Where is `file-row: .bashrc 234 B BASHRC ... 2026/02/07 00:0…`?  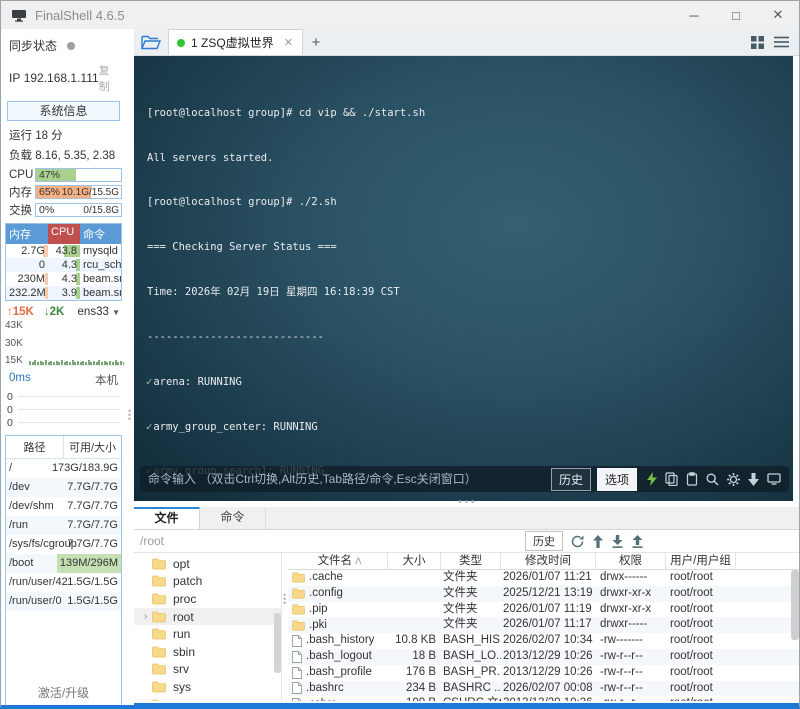
file-row: .bashrc 234 B BASHRC ... 2026/02/07 00:0… is located at coordinates (543, 688).